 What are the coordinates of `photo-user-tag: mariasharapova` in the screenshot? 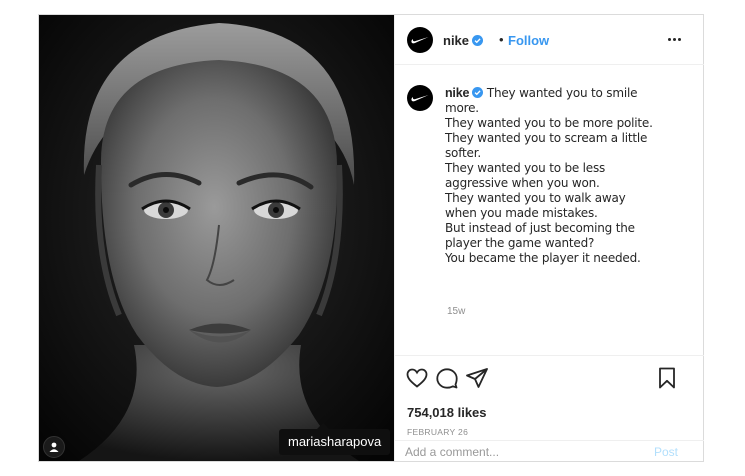 It's located at (335, 439).